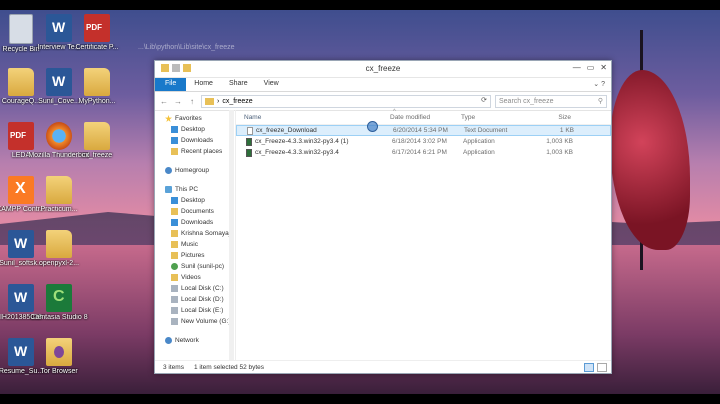 Image resolution: width=720 pixels, height=404 pixels. Describe the element at coordinates (59, 352) in the screenshot. I see `tor-icon` at that location.